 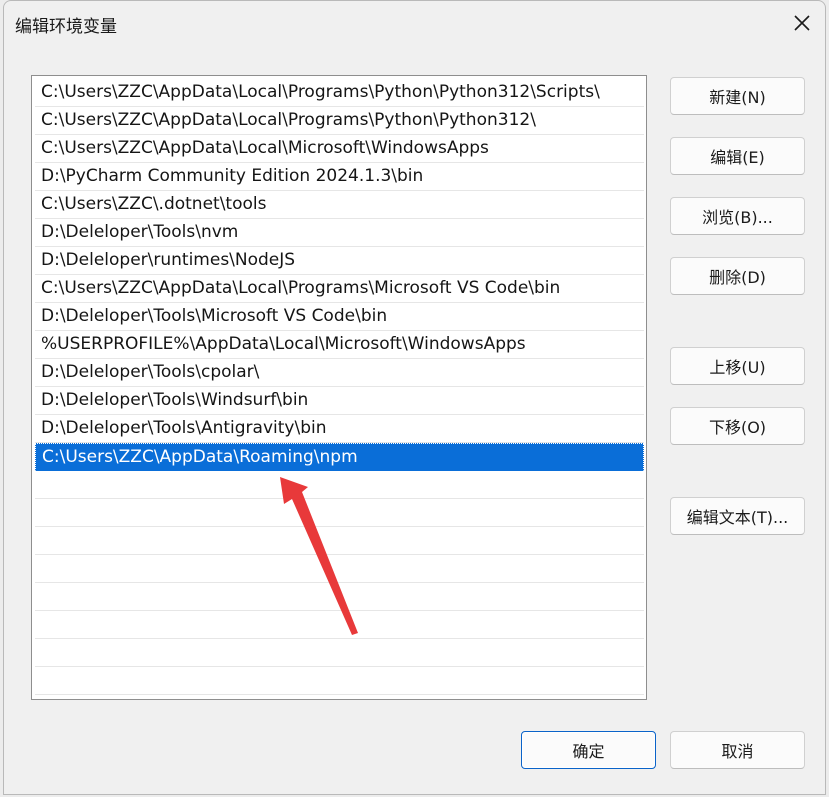 I want to click on path-list-item-selected: C:\Users\ZZC\AppData\Roaming\npm, so click(x=339, y=457).